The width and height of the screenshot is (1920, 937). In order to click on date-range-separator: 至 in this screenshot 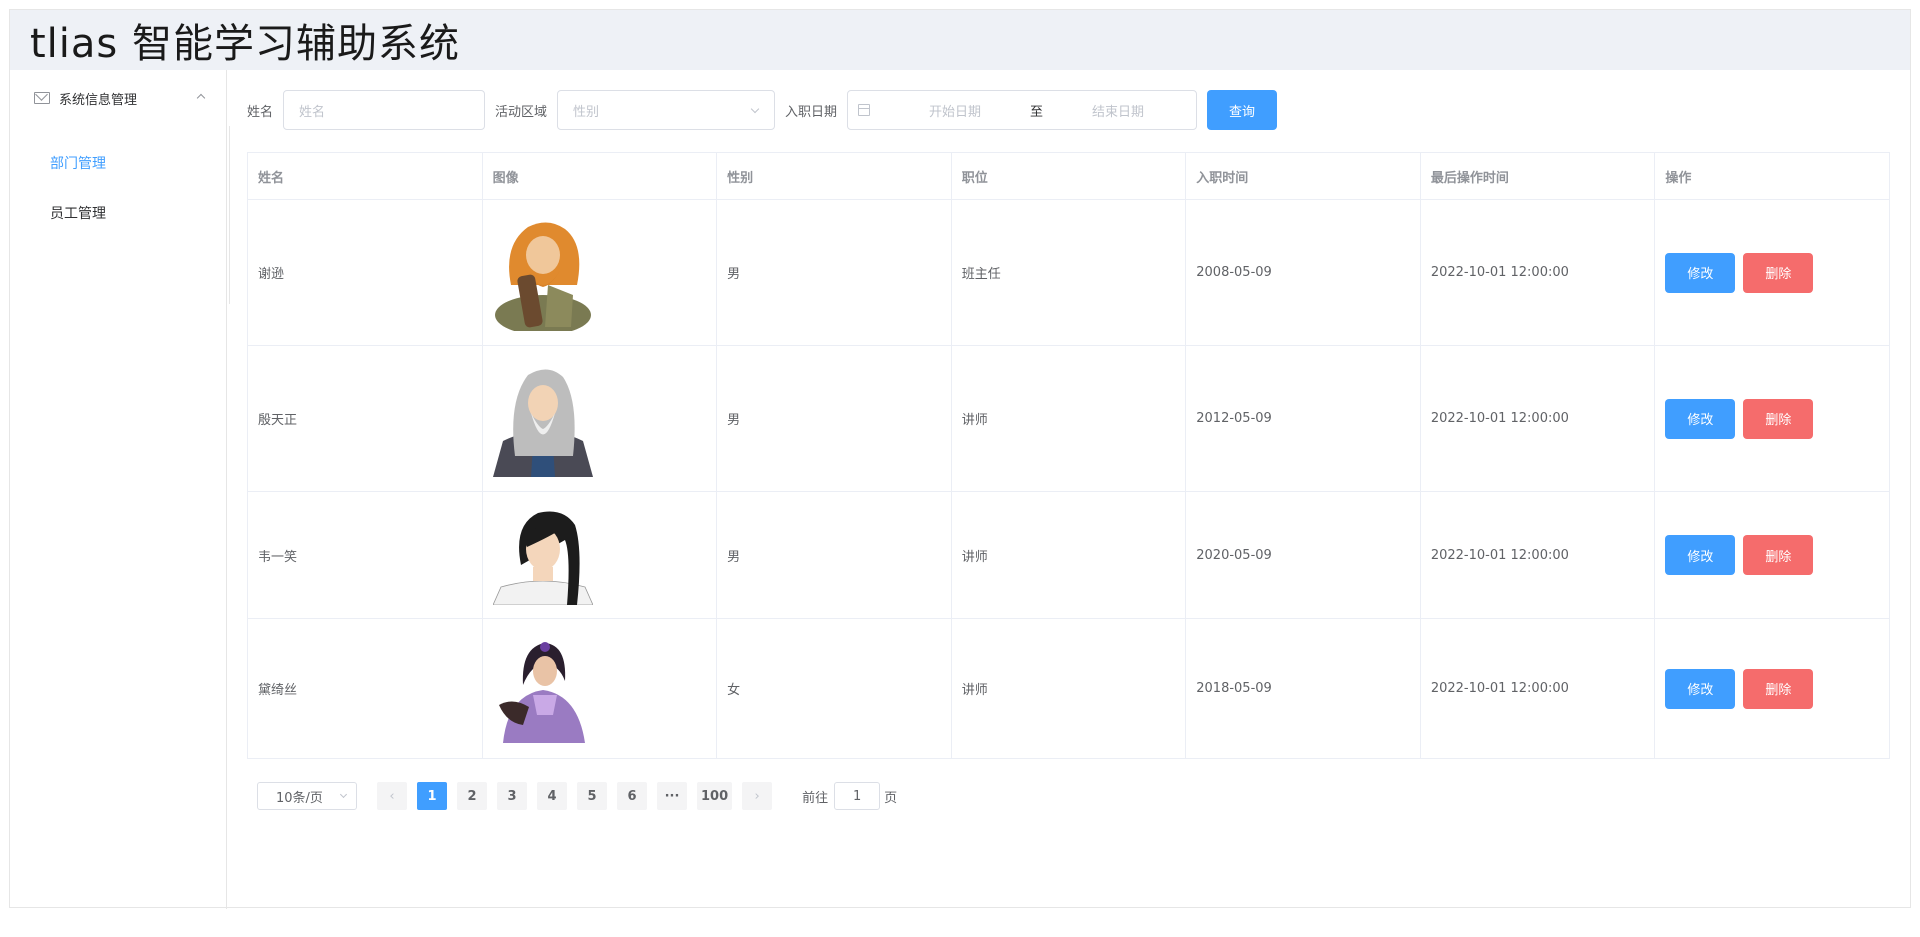, I will do `click(1037, 112)`.